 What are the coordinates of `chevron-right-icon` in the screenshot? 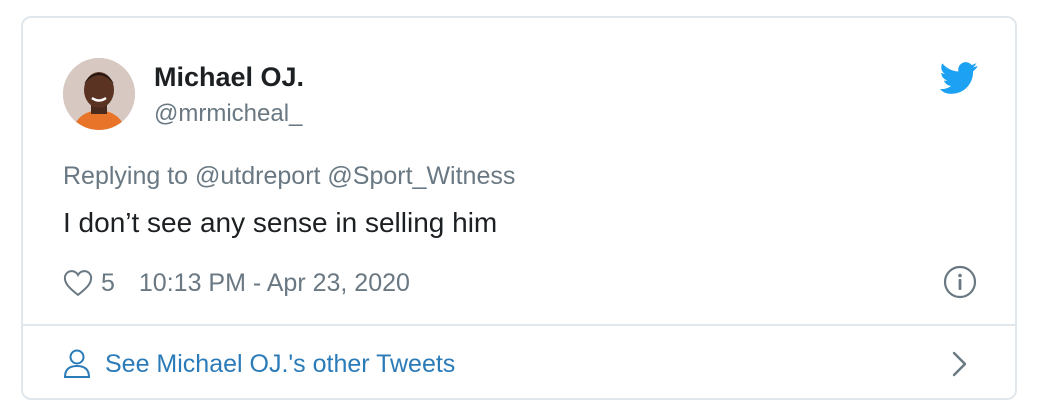 It's located at (960, 364).